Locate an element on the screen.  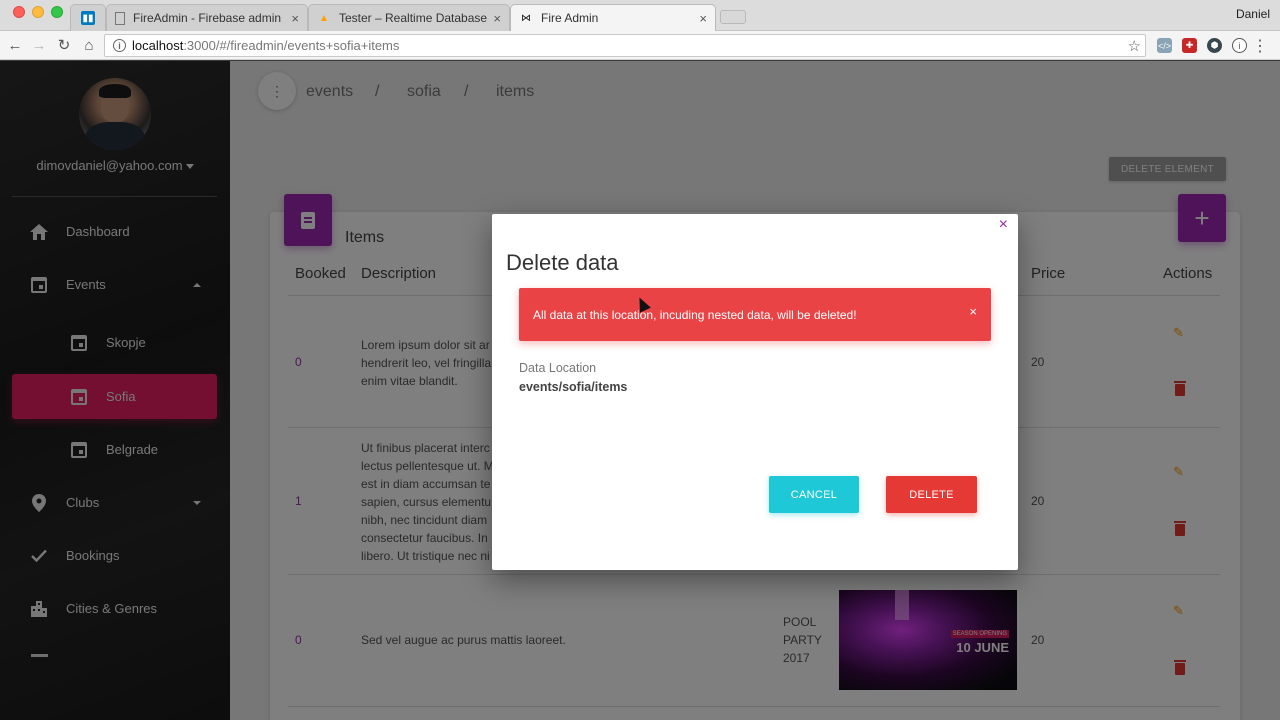
tab-title: Fire Admin is located at coordinates (570, 18).